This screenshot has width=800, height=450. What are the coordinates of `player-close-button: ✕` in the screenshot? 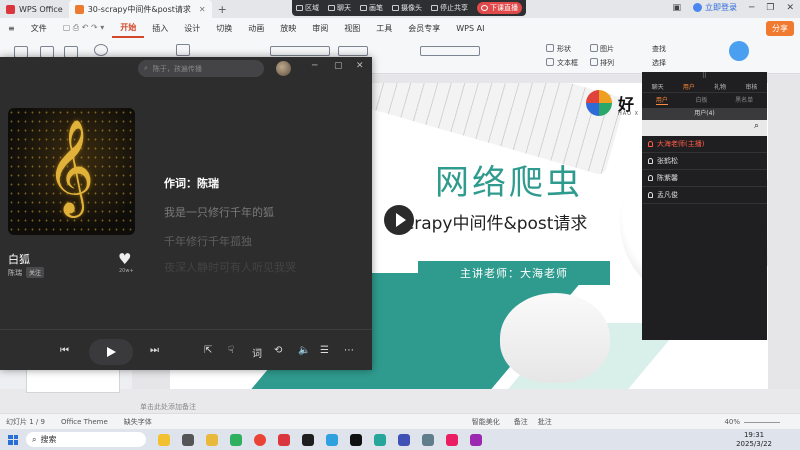 It's located at (360, 66).